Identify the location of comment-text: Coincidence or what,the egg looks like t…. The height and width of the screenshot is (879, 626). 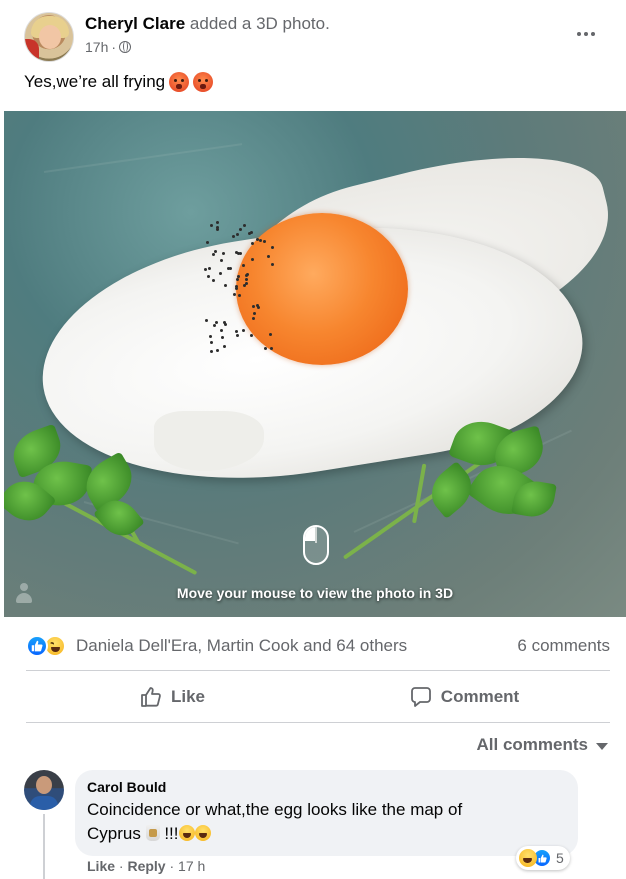
(326, 822).